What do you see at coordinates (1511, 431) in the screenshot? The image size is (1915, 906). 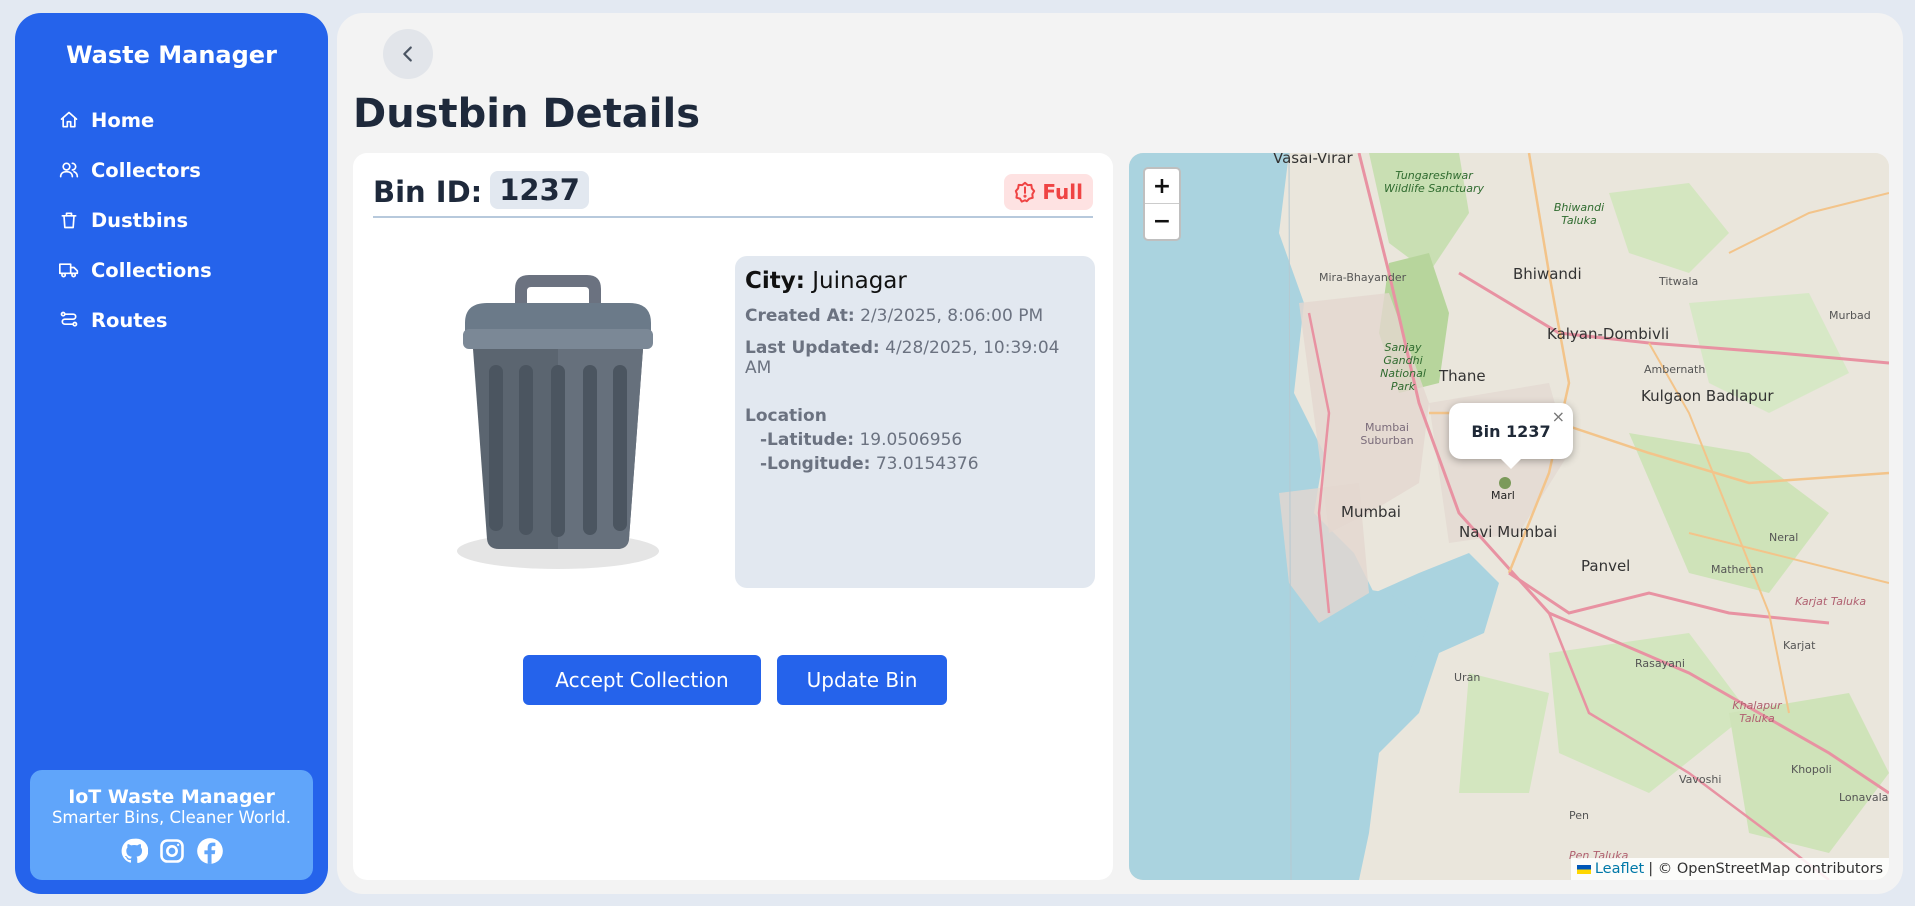 I see `popup-label: Bin 1237` at bounding box center [1511, 431].